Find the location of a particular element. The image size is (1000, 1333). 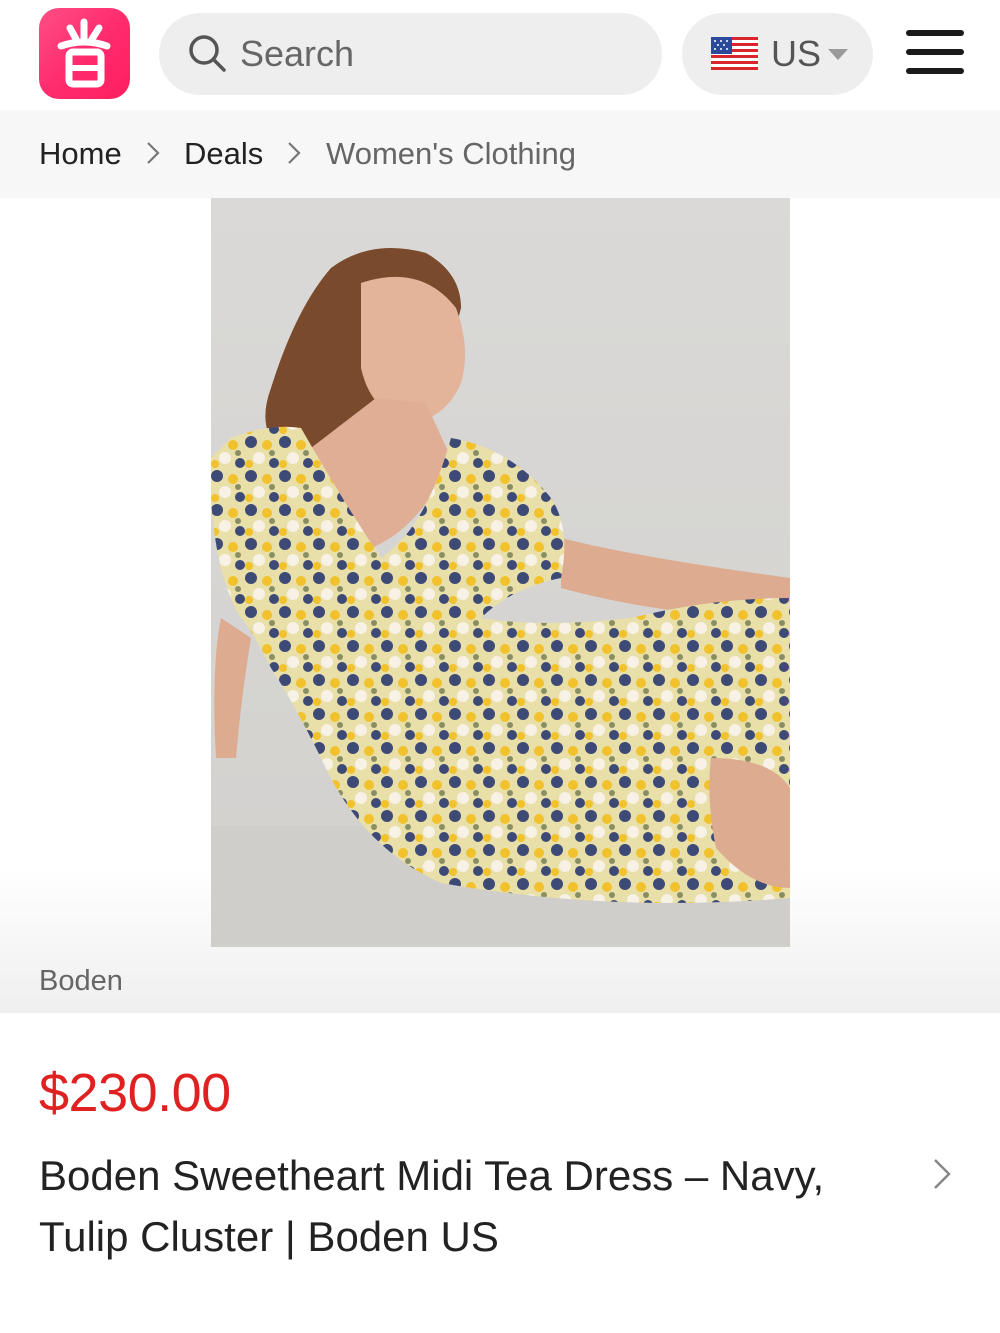

search-icon is located at coordinates (207, 53).